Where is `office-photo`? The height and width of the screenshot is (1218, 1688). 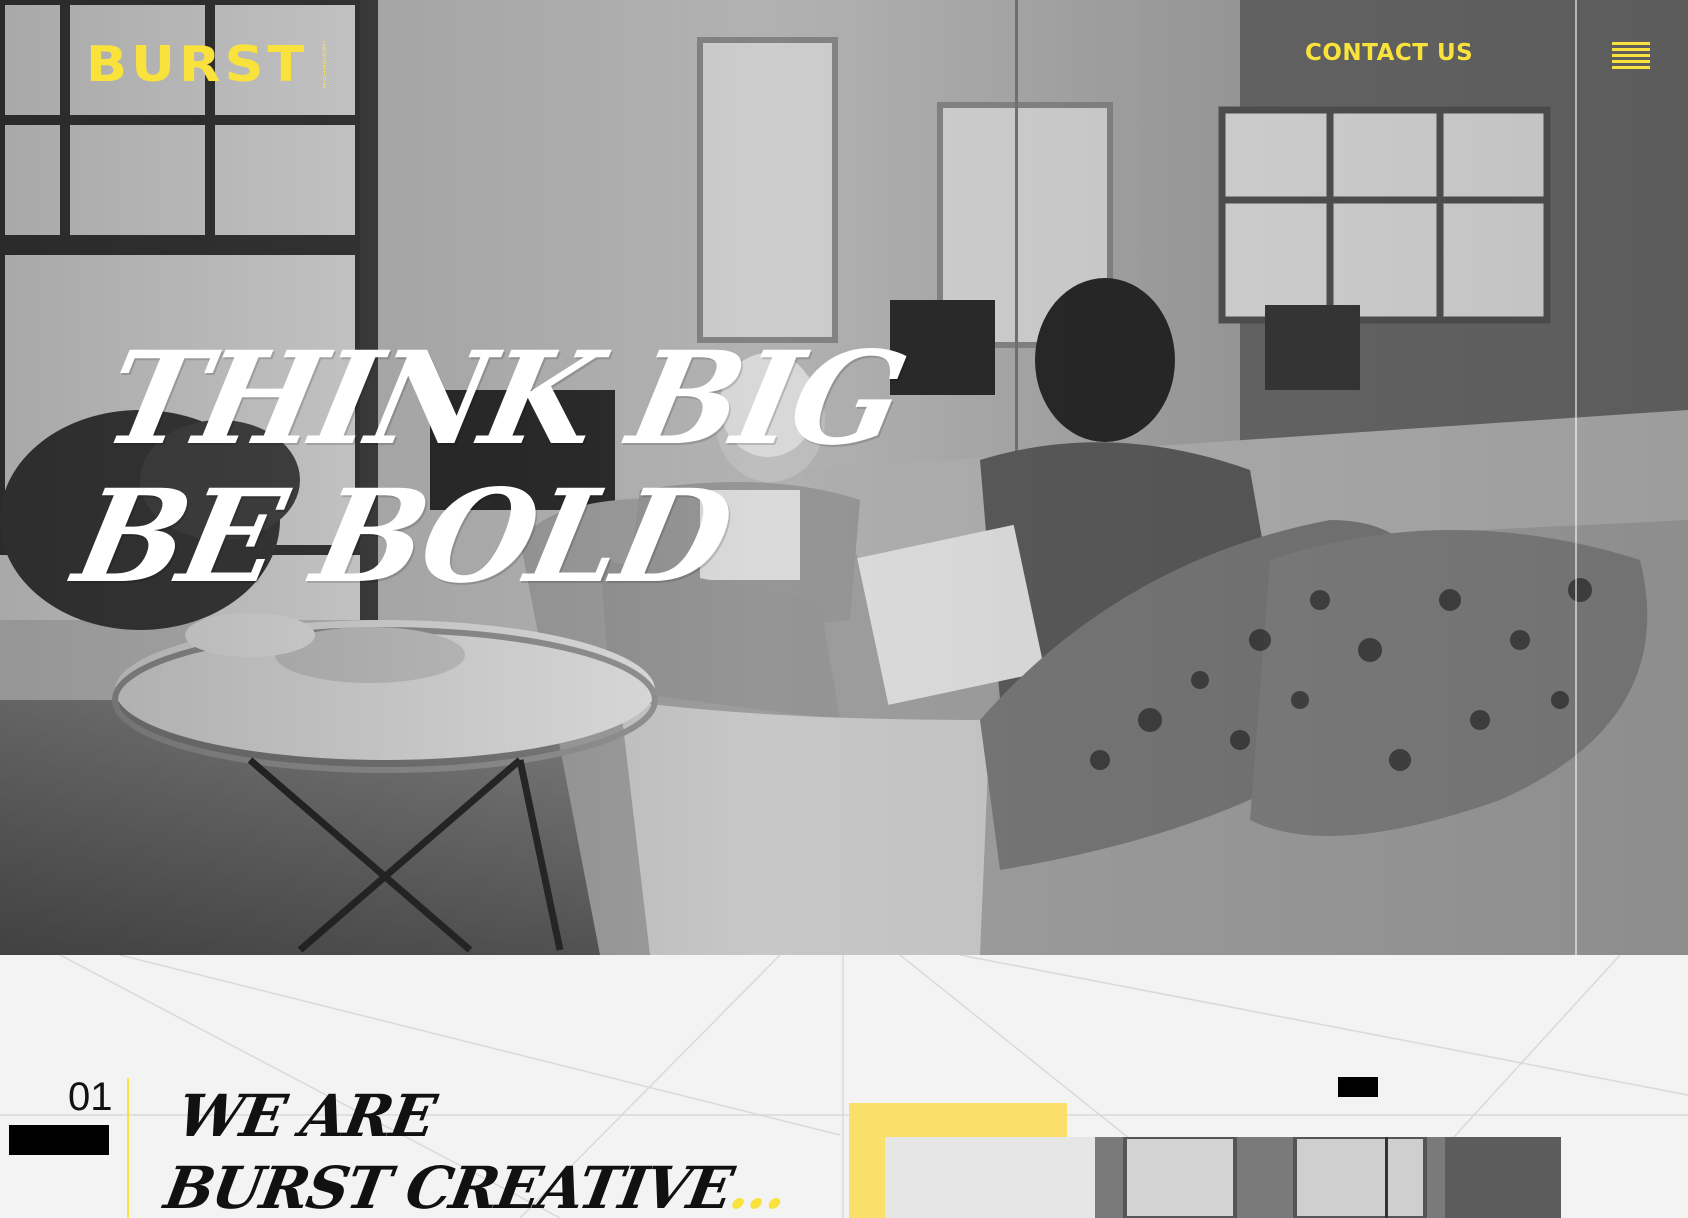 office-photo is located at coordinates (1223, 1177).